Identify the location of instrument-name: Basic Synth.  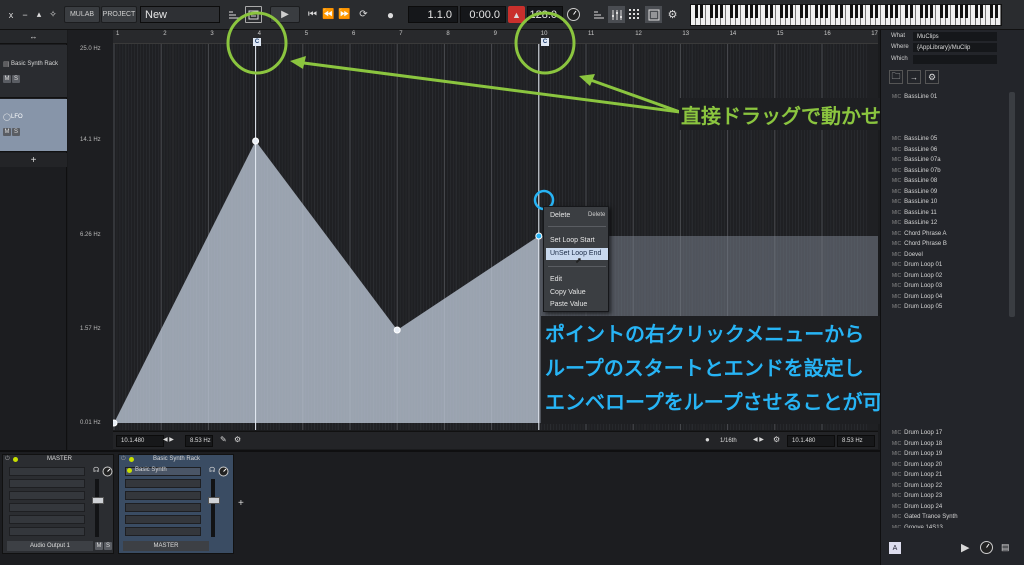
(151, 470).